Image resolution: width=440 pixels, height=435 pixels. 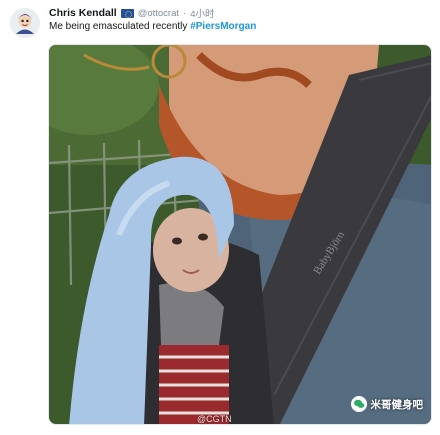 I want to click on author-name: Chris Kendall, so click(x=83, y=13).